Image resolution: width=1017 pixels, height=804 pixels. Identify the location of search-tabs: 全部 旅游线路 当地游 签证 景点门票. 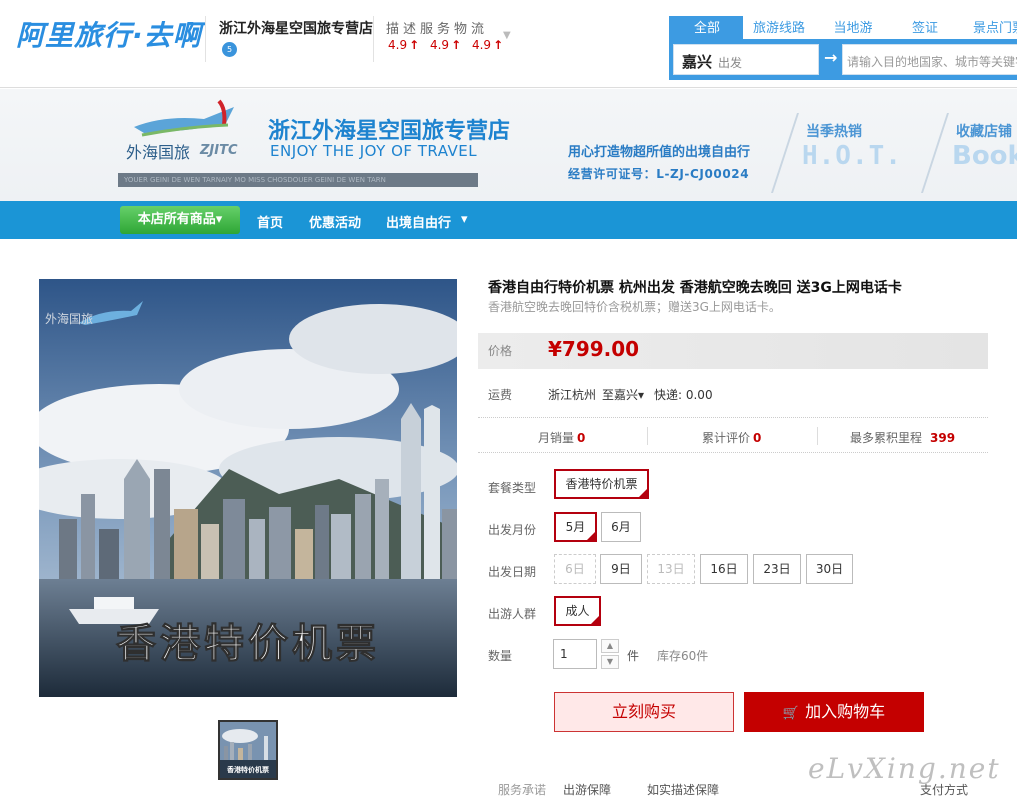
(844, 28).